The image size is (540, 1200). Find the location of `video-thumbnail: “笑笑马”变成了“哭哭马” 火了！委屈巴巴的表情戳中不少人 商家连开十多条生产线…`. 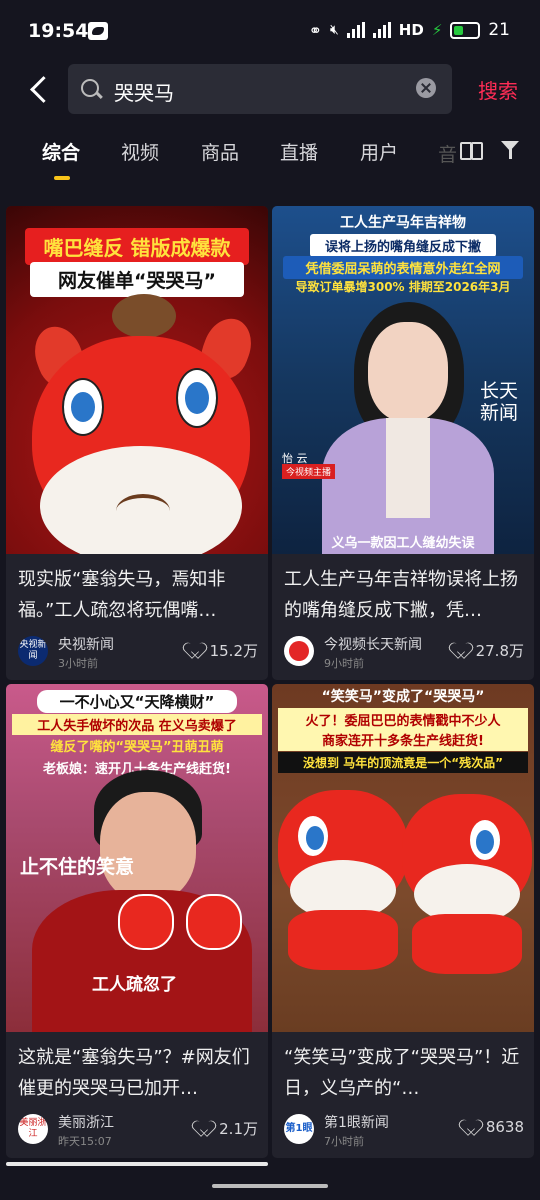

video-thumbnail: “笑笑马”变成了“哭哭马” 火了！委屈巴巴的表情戳中不少人 商家连开十多条生产线… is located at coordinates (403, 858).